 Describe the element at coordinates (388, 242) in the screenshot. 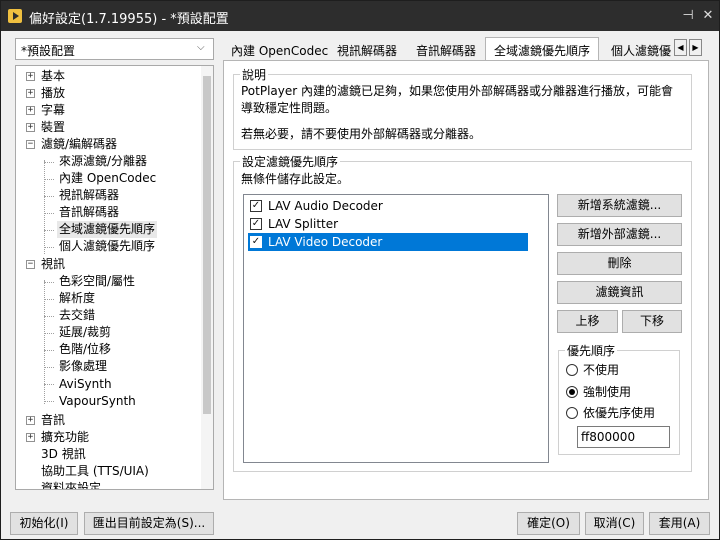

I see `list-item: ✓ LAV Video Decoder` at that location.